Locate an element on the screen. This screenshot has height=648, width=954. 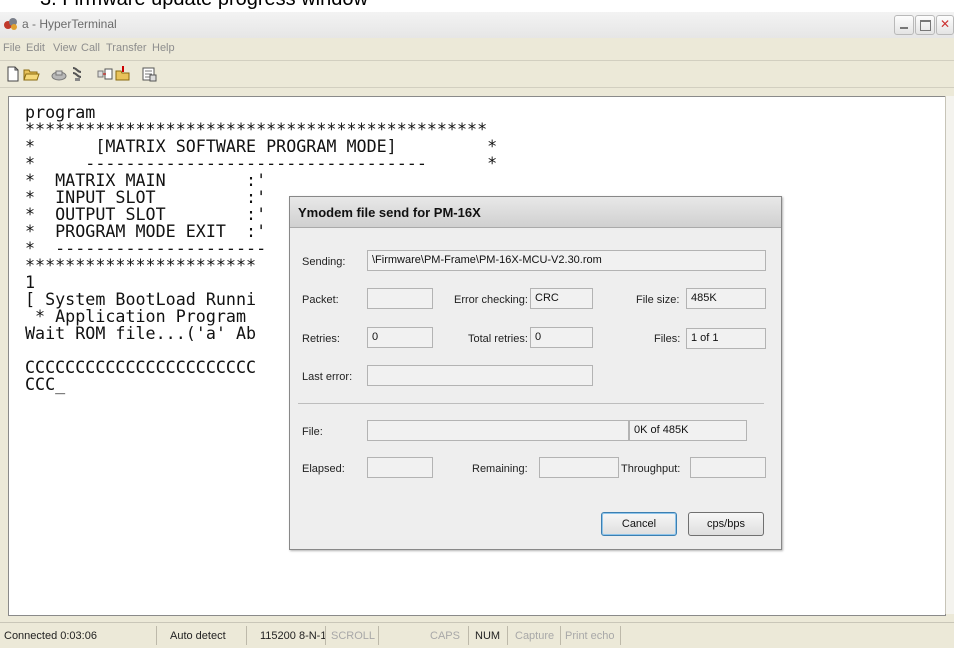
title-bar: a - HyperTerminal is located at coordinates (477, 25).